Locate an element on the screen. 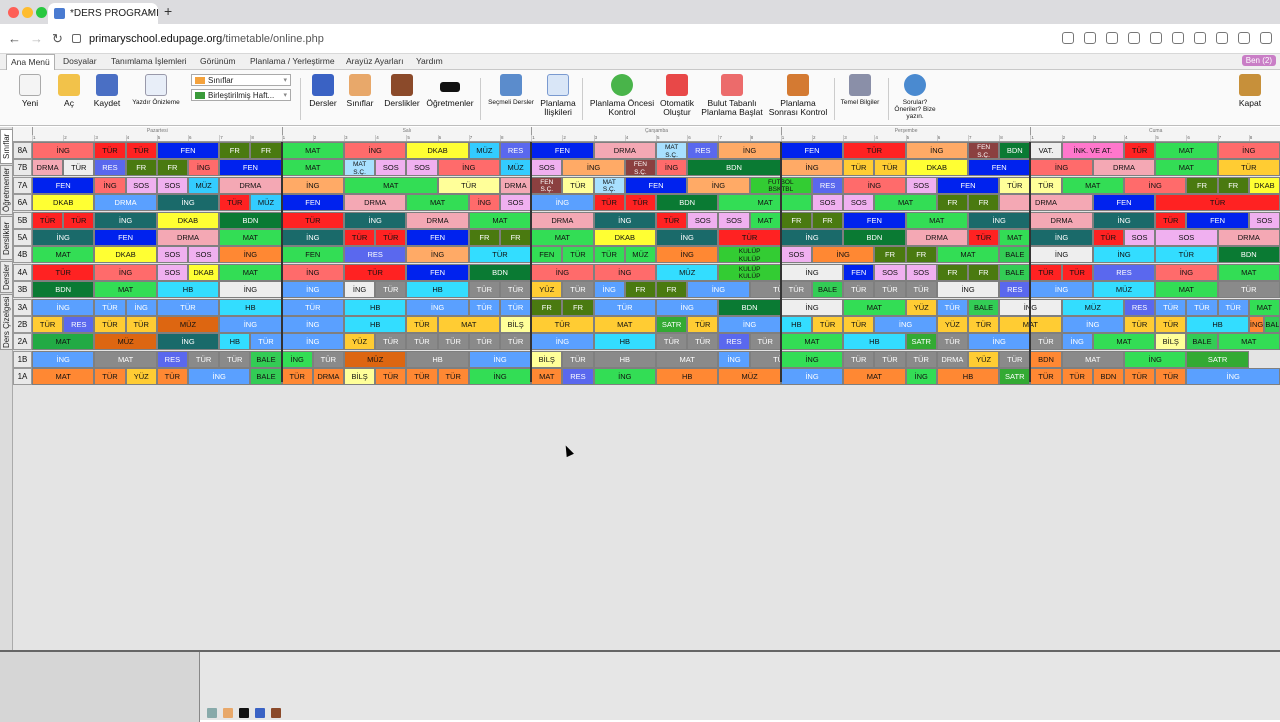 This screenshot has width=1280, height=722. auto-generate-button: Otomatik Oluştur is located at coordinates (677, 95).